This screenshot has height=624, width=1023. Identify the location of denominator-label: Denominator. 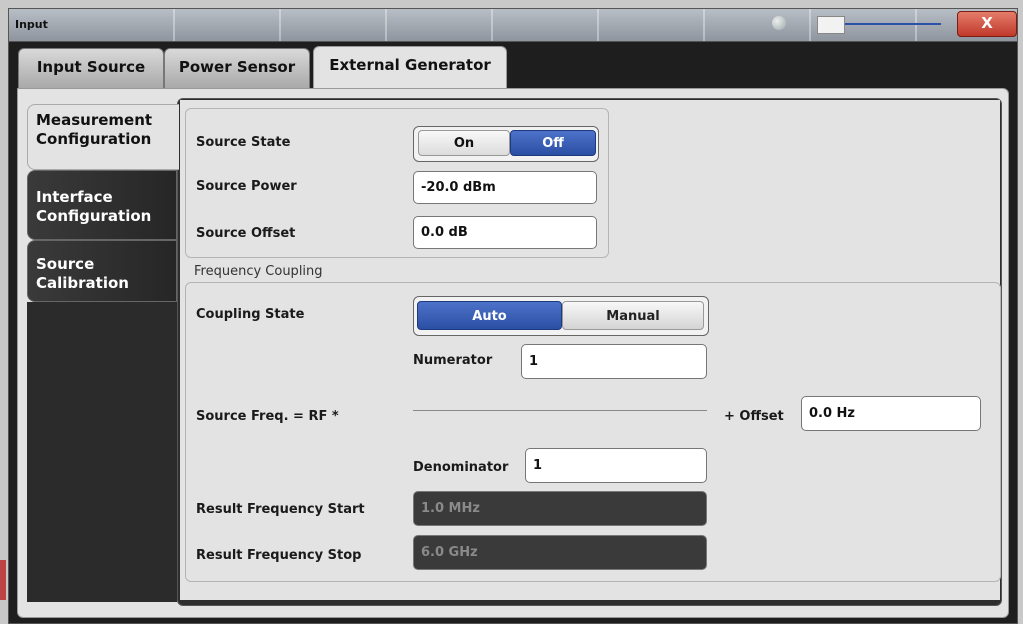
(461, 467).